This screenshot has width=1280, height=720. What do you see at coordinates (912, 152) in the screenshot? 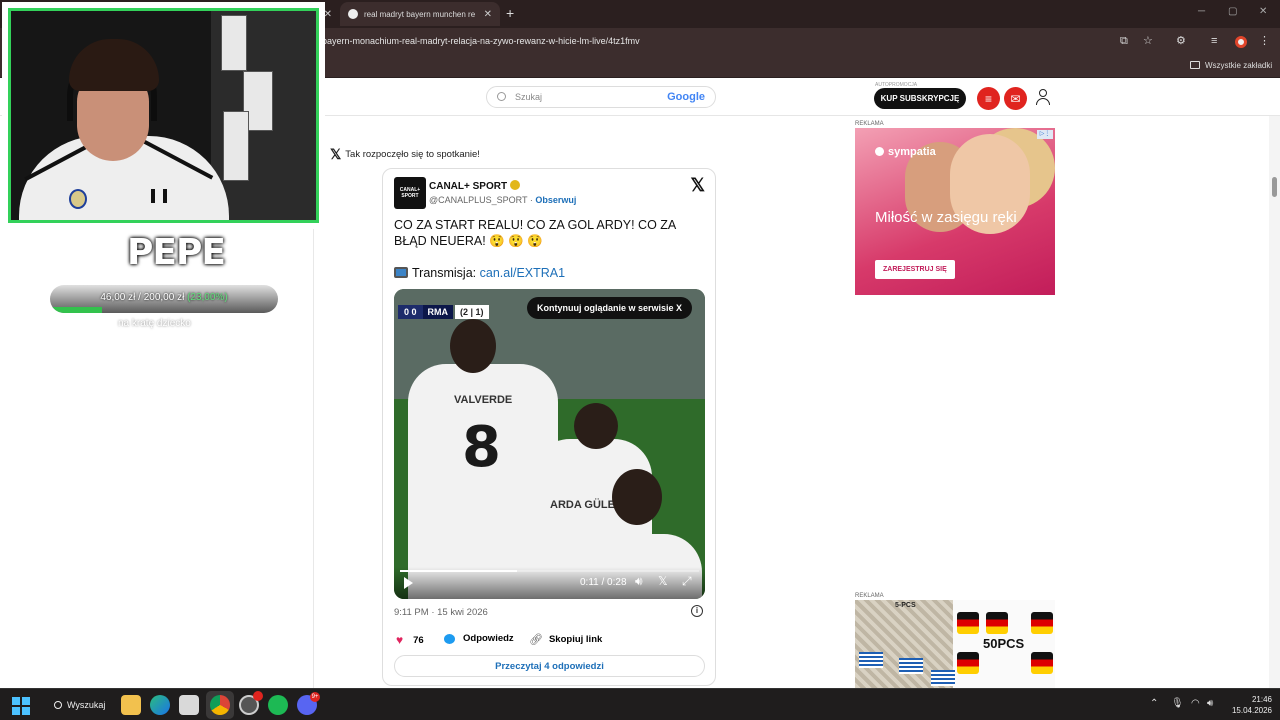
I see `ad-brand-text: sympatia` at bounding box center [912, 152].